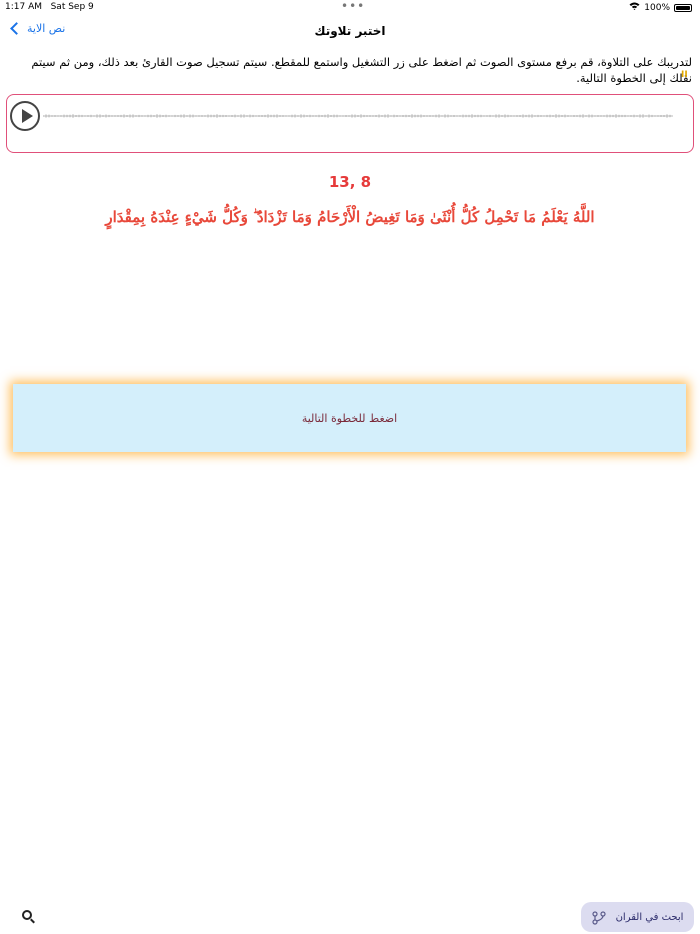 This screenshot has width=700, height=934. I want to click on verse-reference: 13, 8, so click(350, 182).